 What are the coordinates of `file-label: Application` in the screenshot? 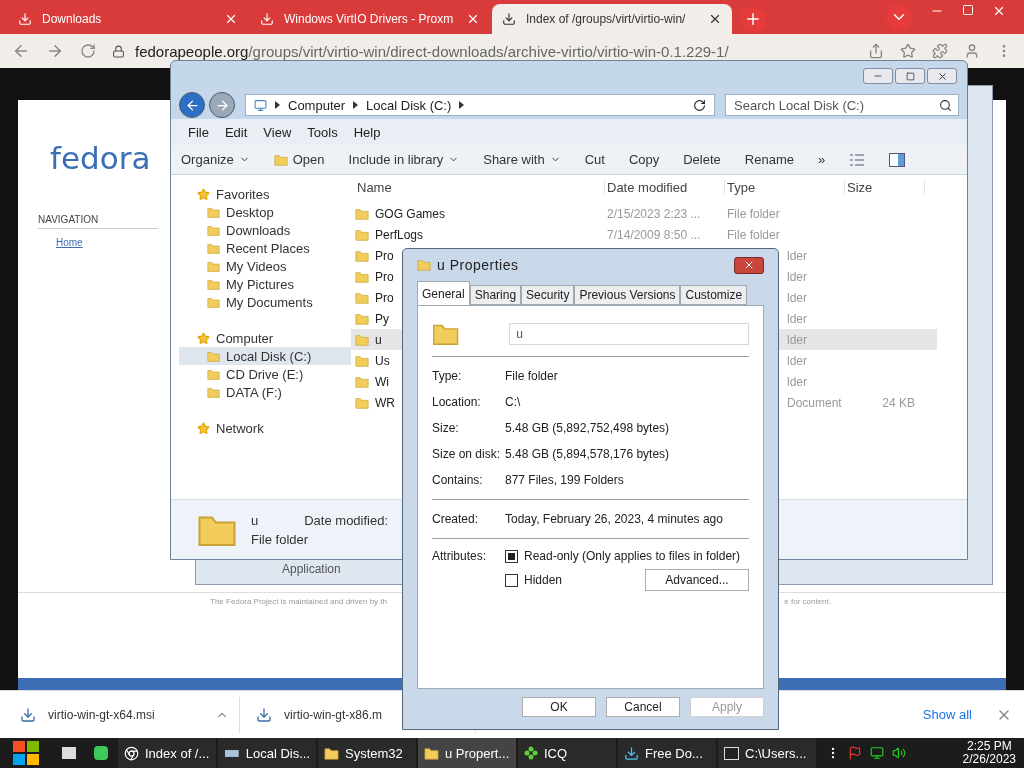 It's located at (311, 569).